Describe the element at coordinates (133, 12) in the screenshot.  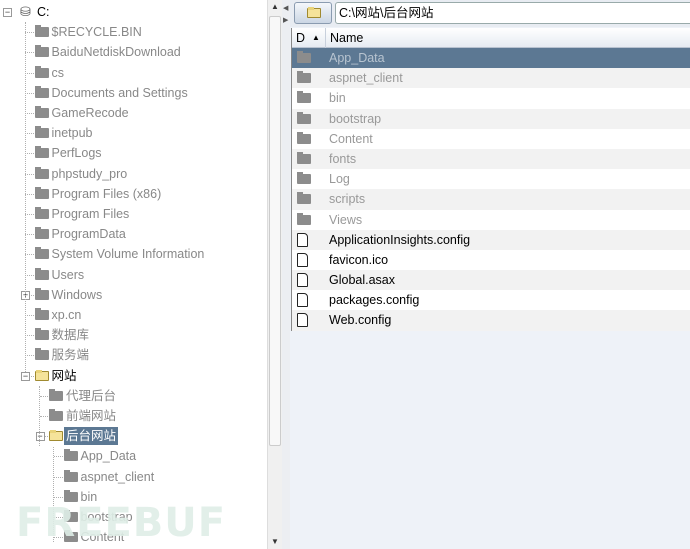
I see `tree-item: − ⛁ C:` at that location.